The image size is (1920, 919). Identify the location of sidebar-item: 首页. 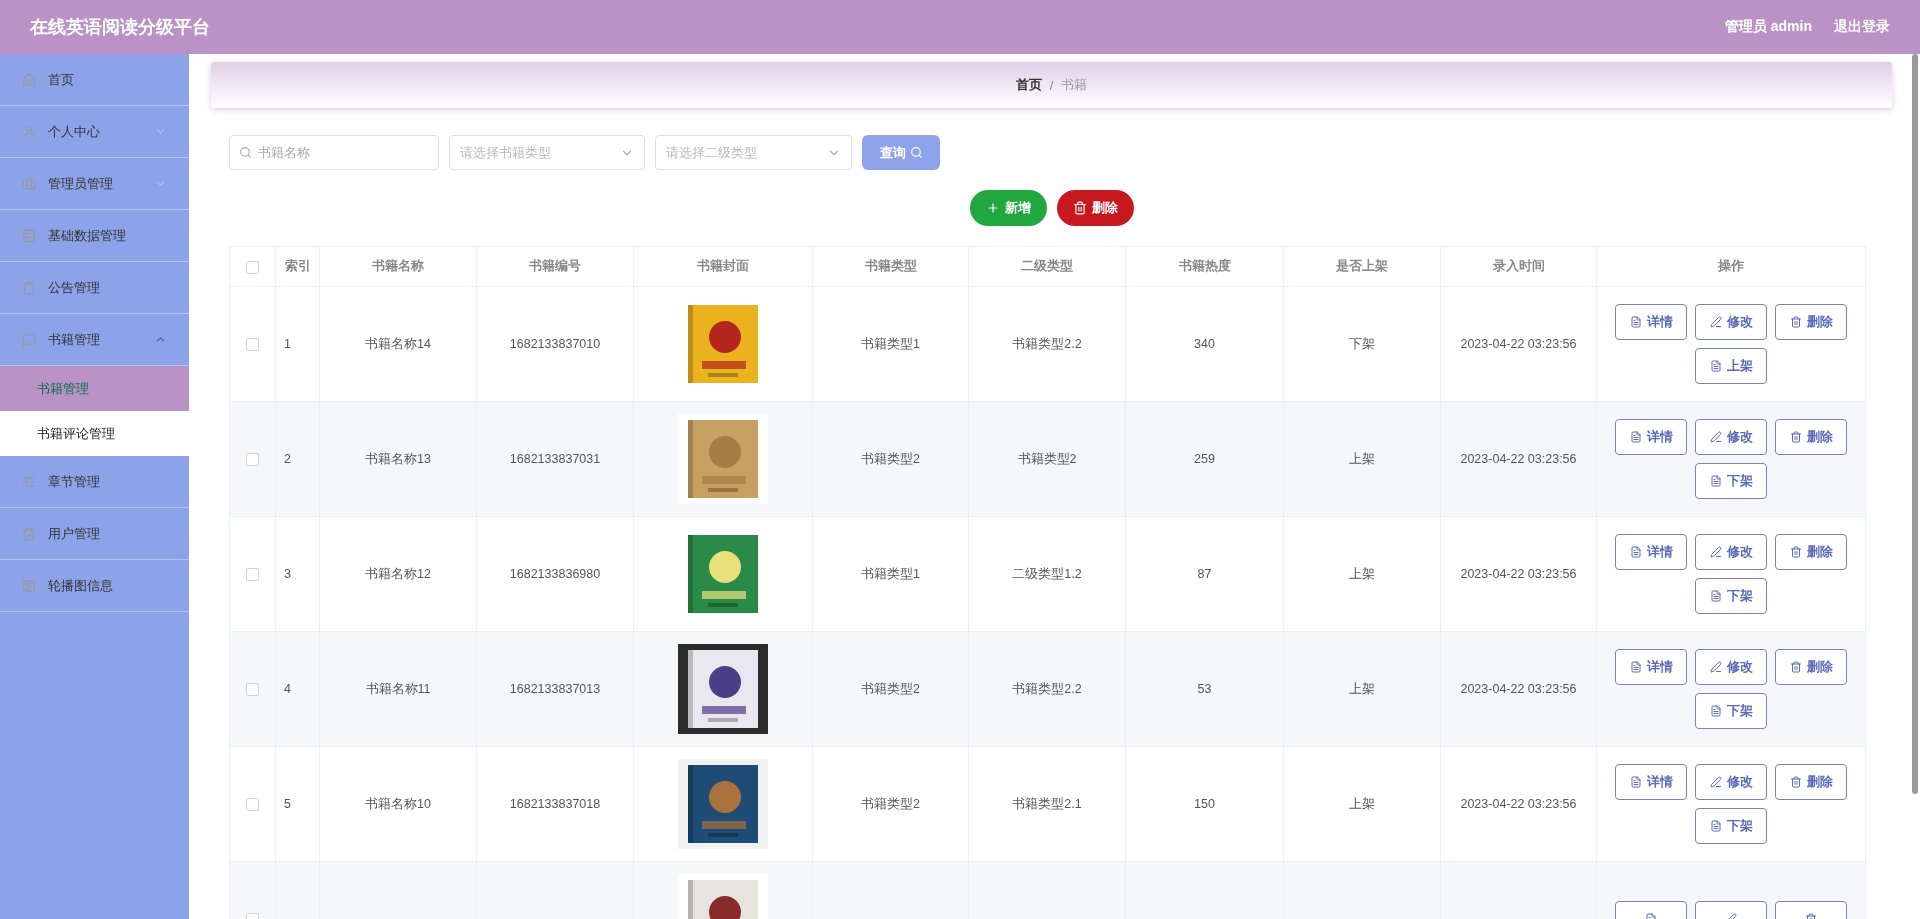
(94, 80).